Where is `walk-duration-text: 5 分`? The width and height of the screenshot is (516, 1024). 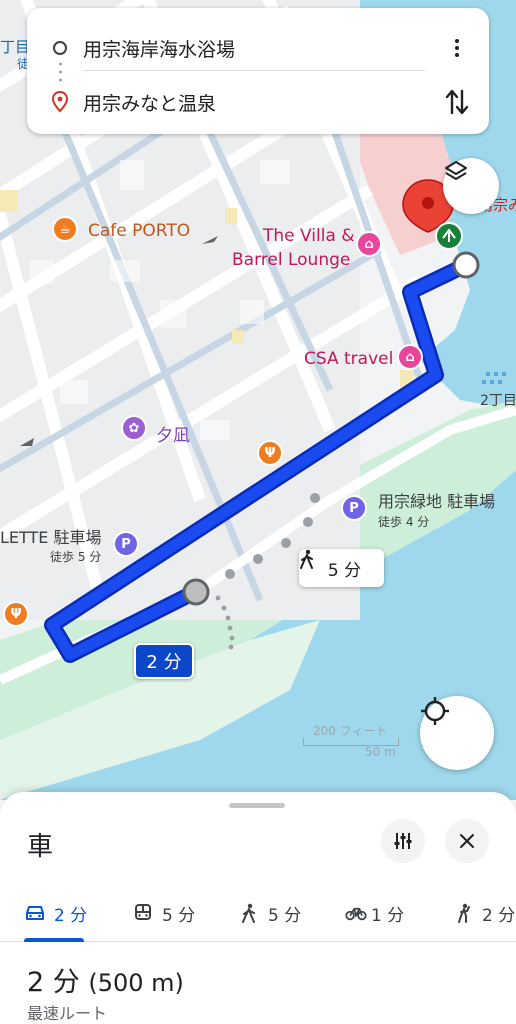 walk-duration-text: 5 分 is located at coordinates (344, 570).